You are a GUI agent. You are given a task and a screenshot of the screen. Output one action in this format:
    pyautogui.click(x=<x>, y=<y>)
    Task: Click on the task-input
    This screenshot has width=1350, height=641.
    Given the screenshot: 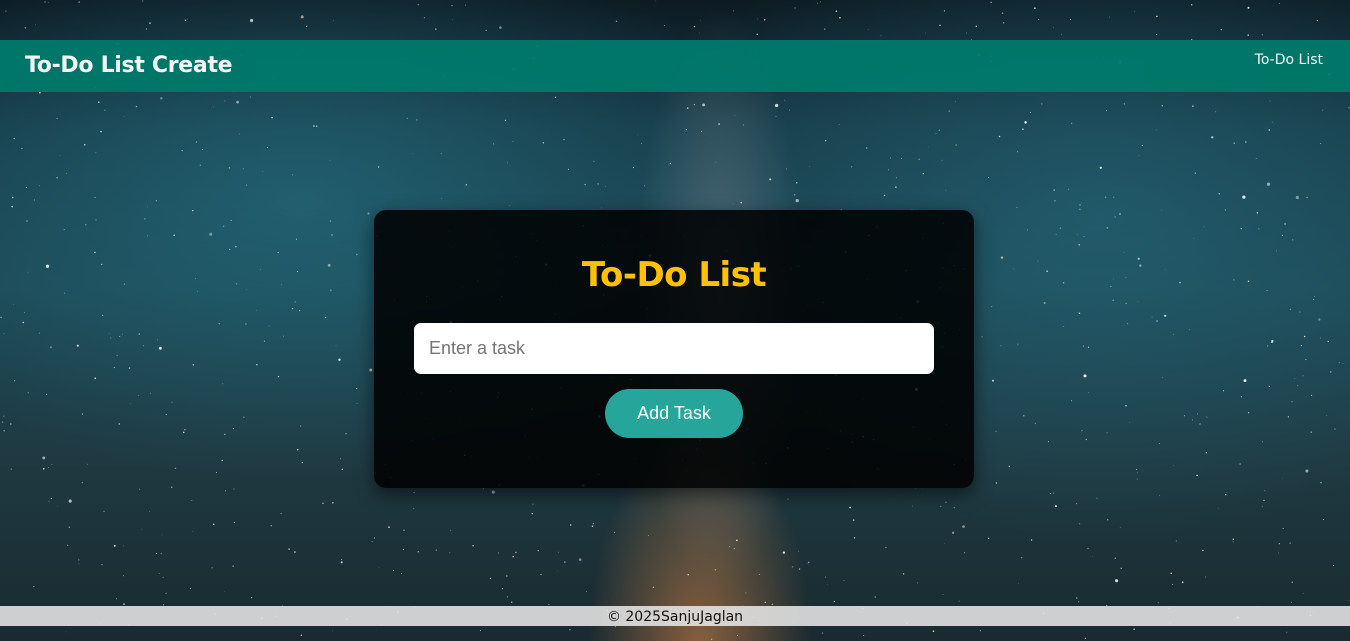 What is the action you would take?
    pyautogui.click(x=674, y=348)
    